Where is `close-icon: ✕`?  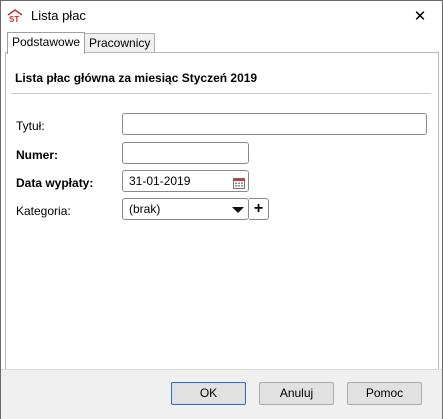 close-icon: ✕ is located at coordinates (420, 16).